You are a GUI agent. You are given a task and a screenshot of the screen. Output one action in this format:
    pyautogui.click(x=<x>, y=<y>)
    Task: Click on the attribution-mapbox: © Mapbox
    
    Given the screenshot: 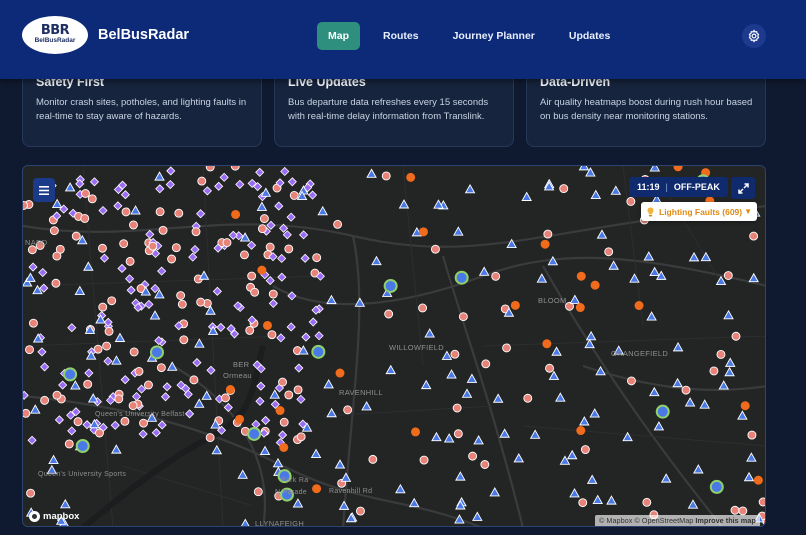 What is the action you would take?
    pyautogui.click(x=615, y=520)
    